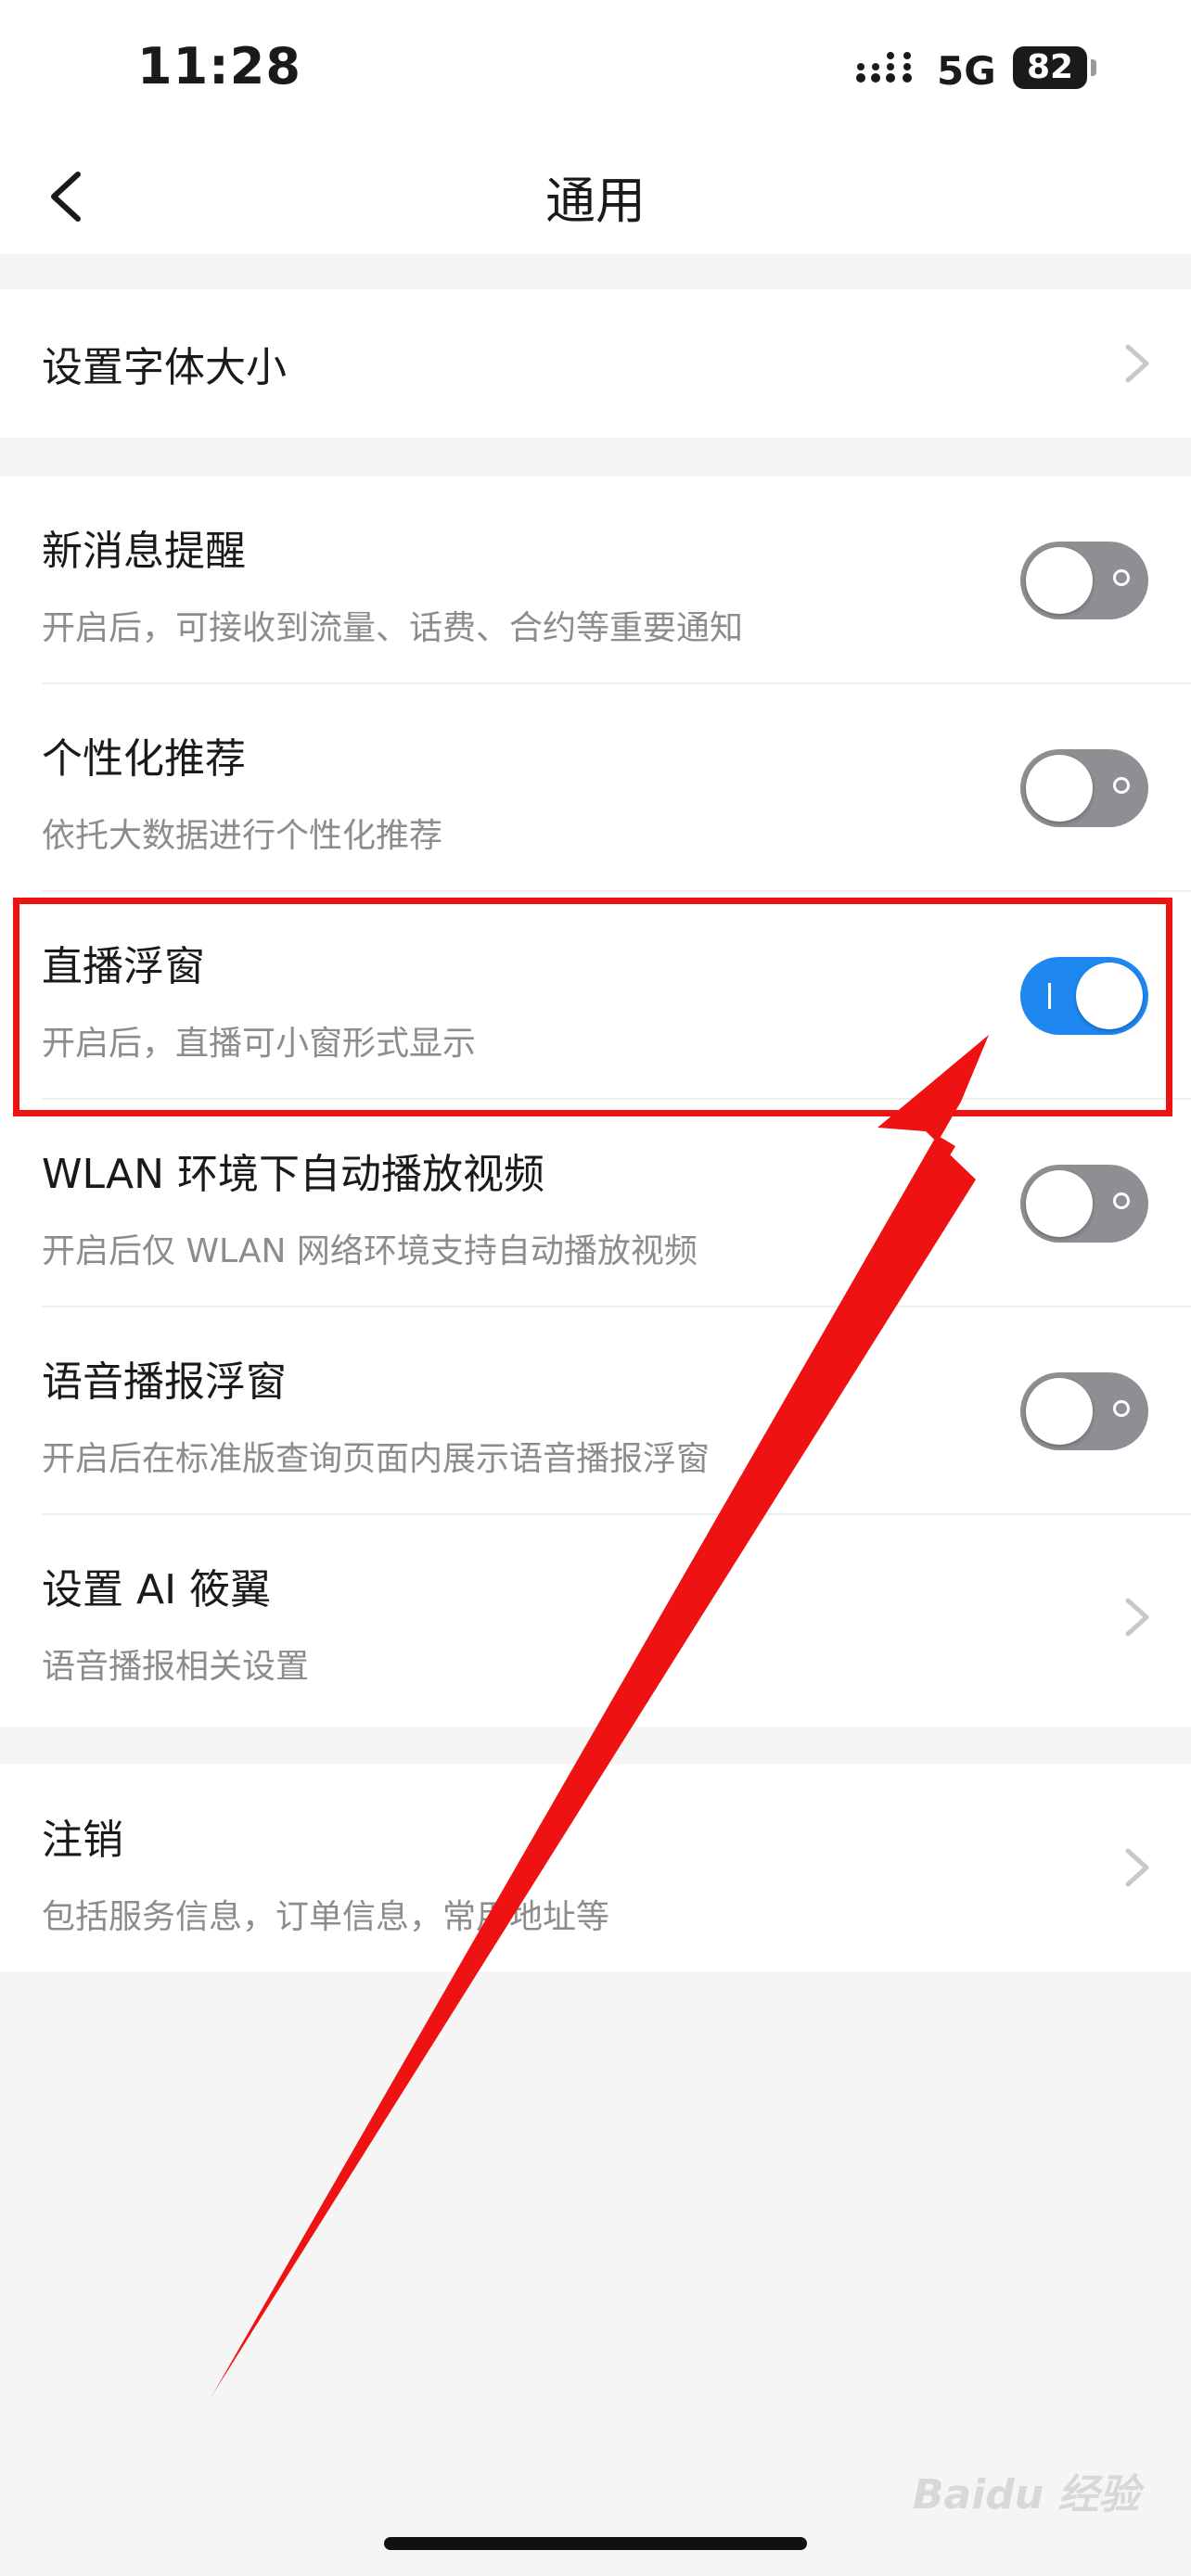 This screenshot has width=1191, height=2576. What do you see at coordinates (293, 1174) in the screenshot?
I see `wlan-autoplay-title: WLAN 环境下自动播放视频` at bounding box center [293, 1174].